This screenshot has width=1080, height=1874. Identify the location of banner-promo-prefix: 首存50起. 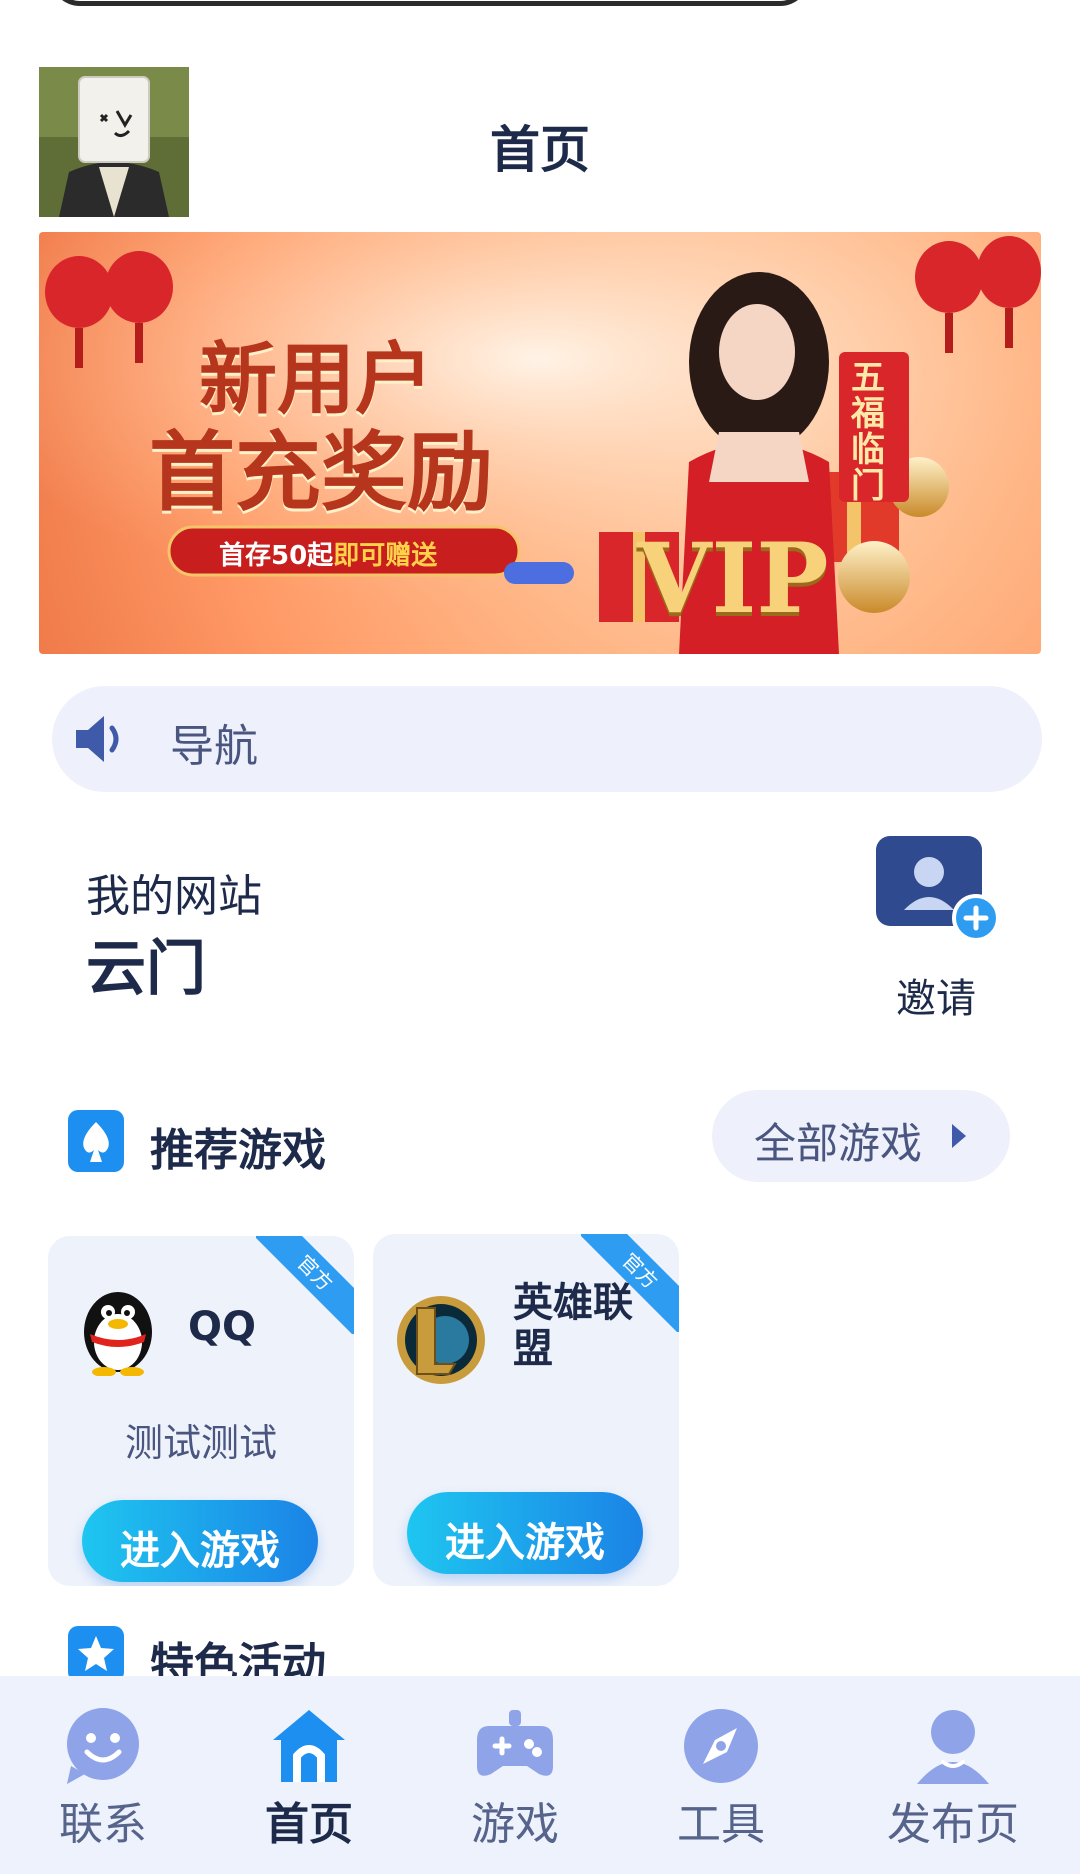
(276, 556).